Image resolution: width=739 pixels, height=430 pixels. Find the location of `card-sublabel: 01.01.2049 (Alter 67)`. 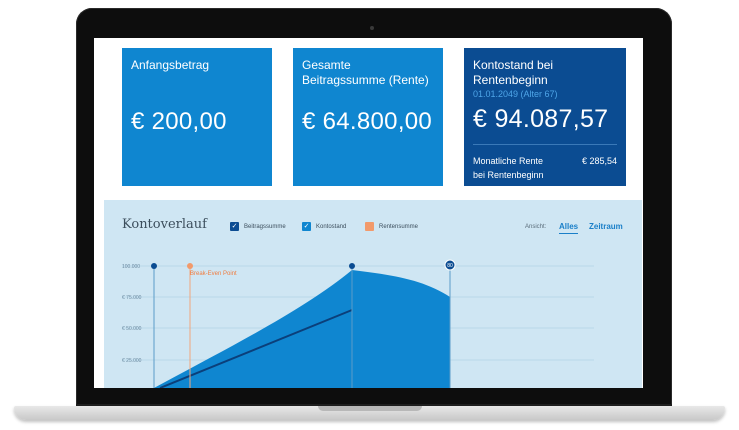

card-sublabel: 01.01.2049 (Alter 67) is located at coordinates (515, 94).